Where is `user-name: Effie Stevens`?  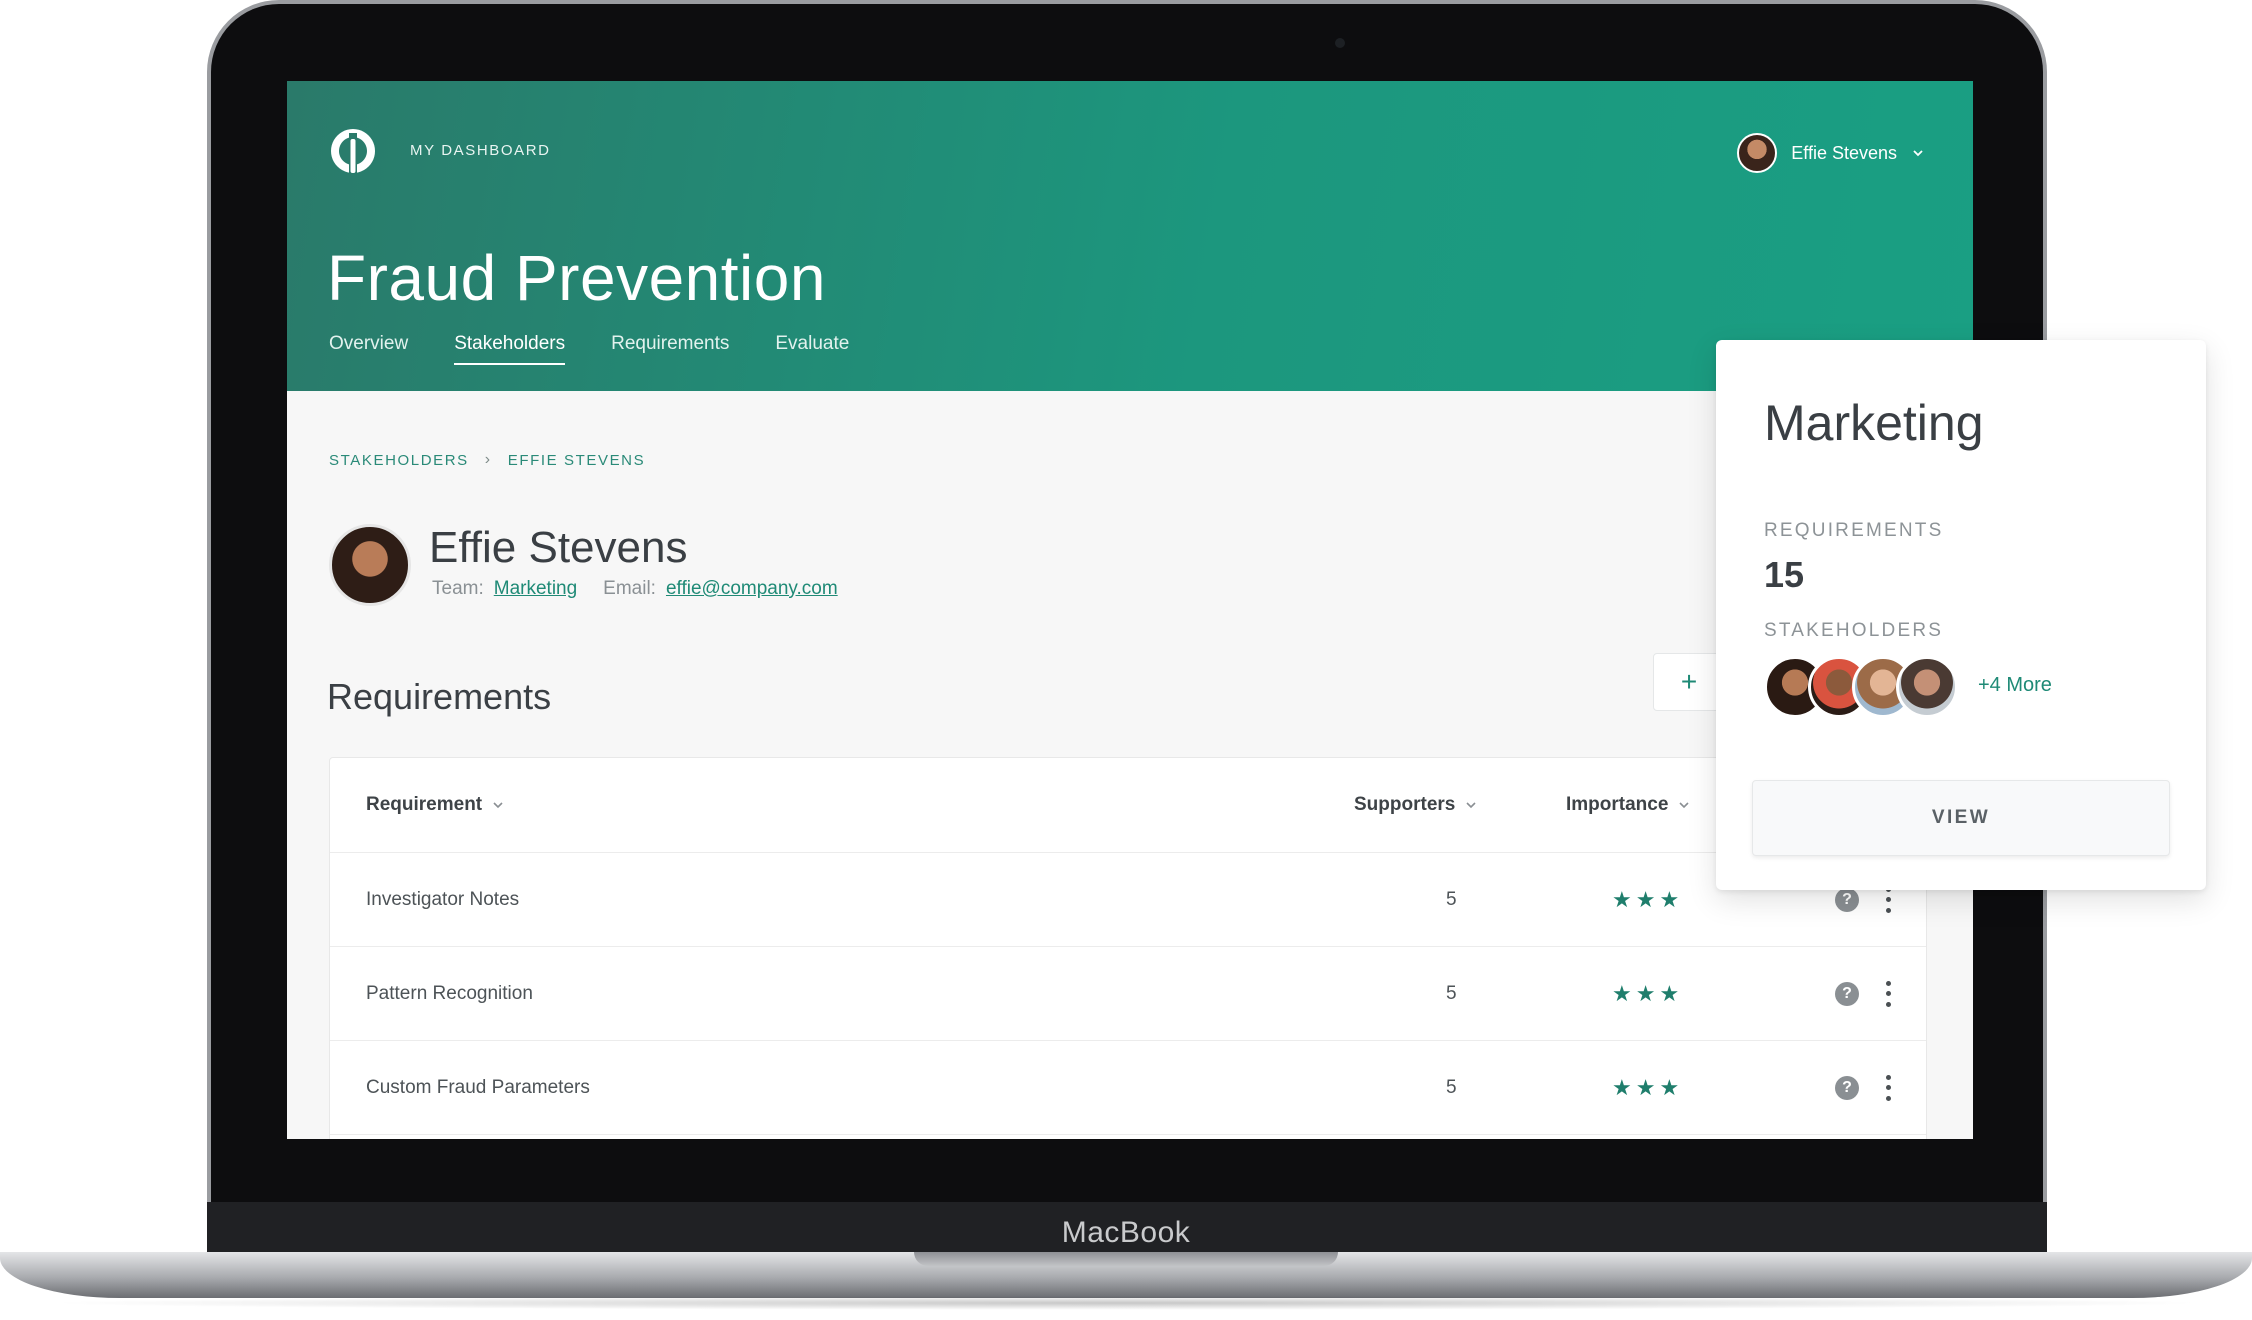 user-name: Effie Stevens is located at coordinates (1844, 152).